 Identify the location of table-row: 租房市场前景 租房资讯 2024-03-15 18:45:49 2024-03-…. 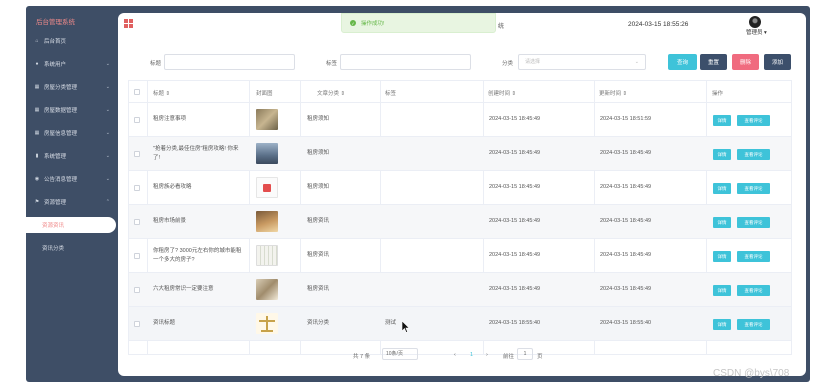
(460, 222).